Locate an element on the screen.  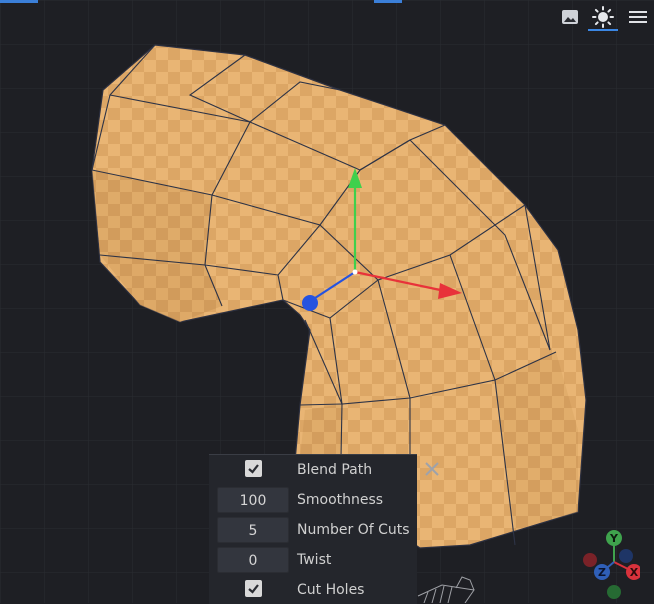
close-icon is located at coordinates (432, 469).